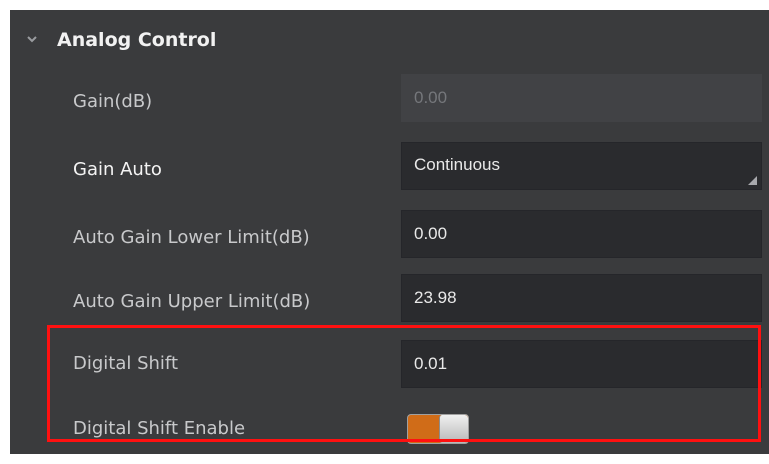 The image size is (769, 464). Describe the element at coordinates (438, 429) in the screenshot. I see `digital-shift-enable-toggle` at that location.